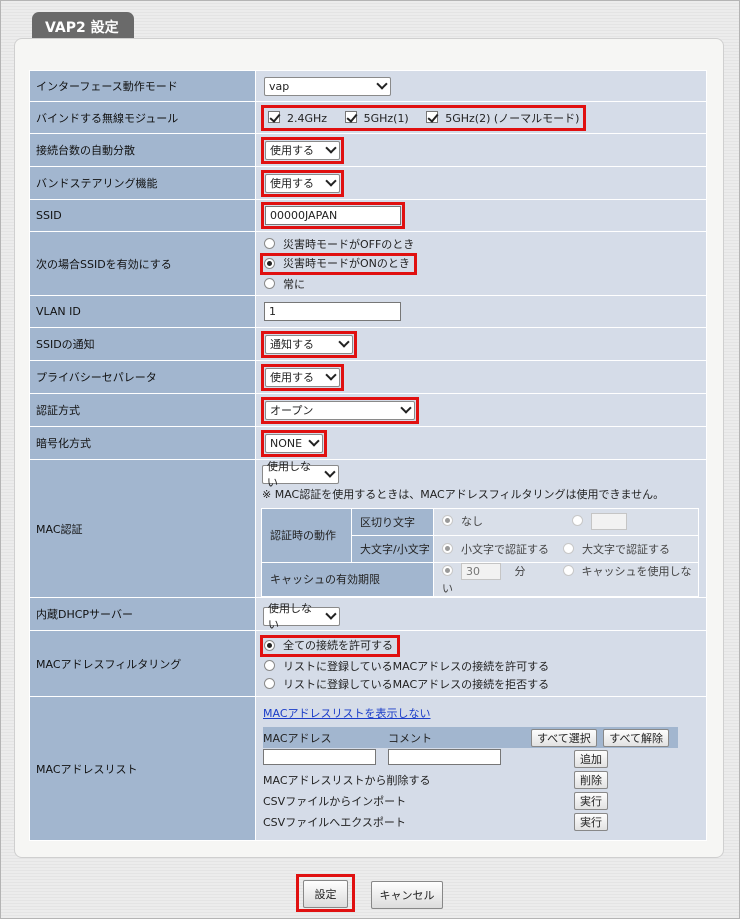 The image size is (740, 919). What do you see at coordinates (626, 549) in the screenshot?
I see `case-upper-label: 大文字で認証する` at bounding box center [626, 549].